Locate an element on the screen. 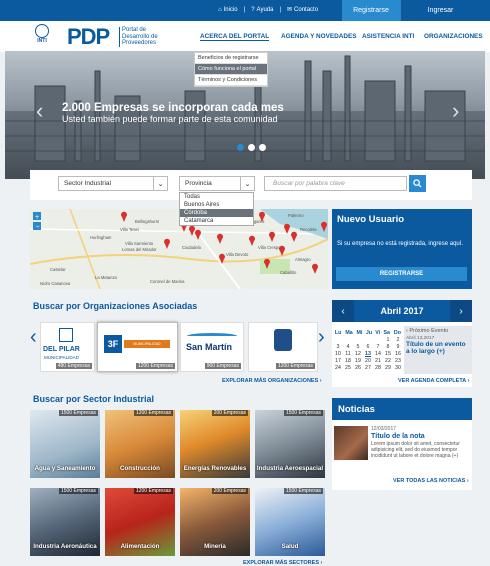  about-dropdown-item: Términos y Condiciones is located at coordinates (231, 80).